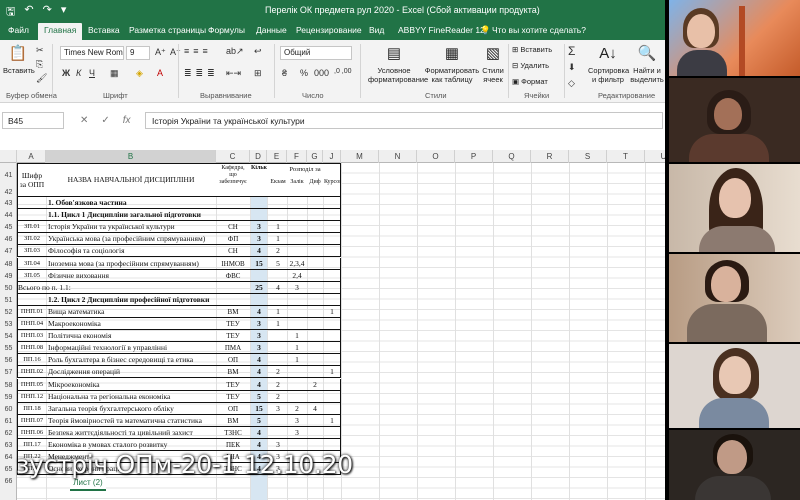  Describe the element at coordinates (132, 385) in the screenshot. I see `cell-discipline: Мікроекономіка` at that location.